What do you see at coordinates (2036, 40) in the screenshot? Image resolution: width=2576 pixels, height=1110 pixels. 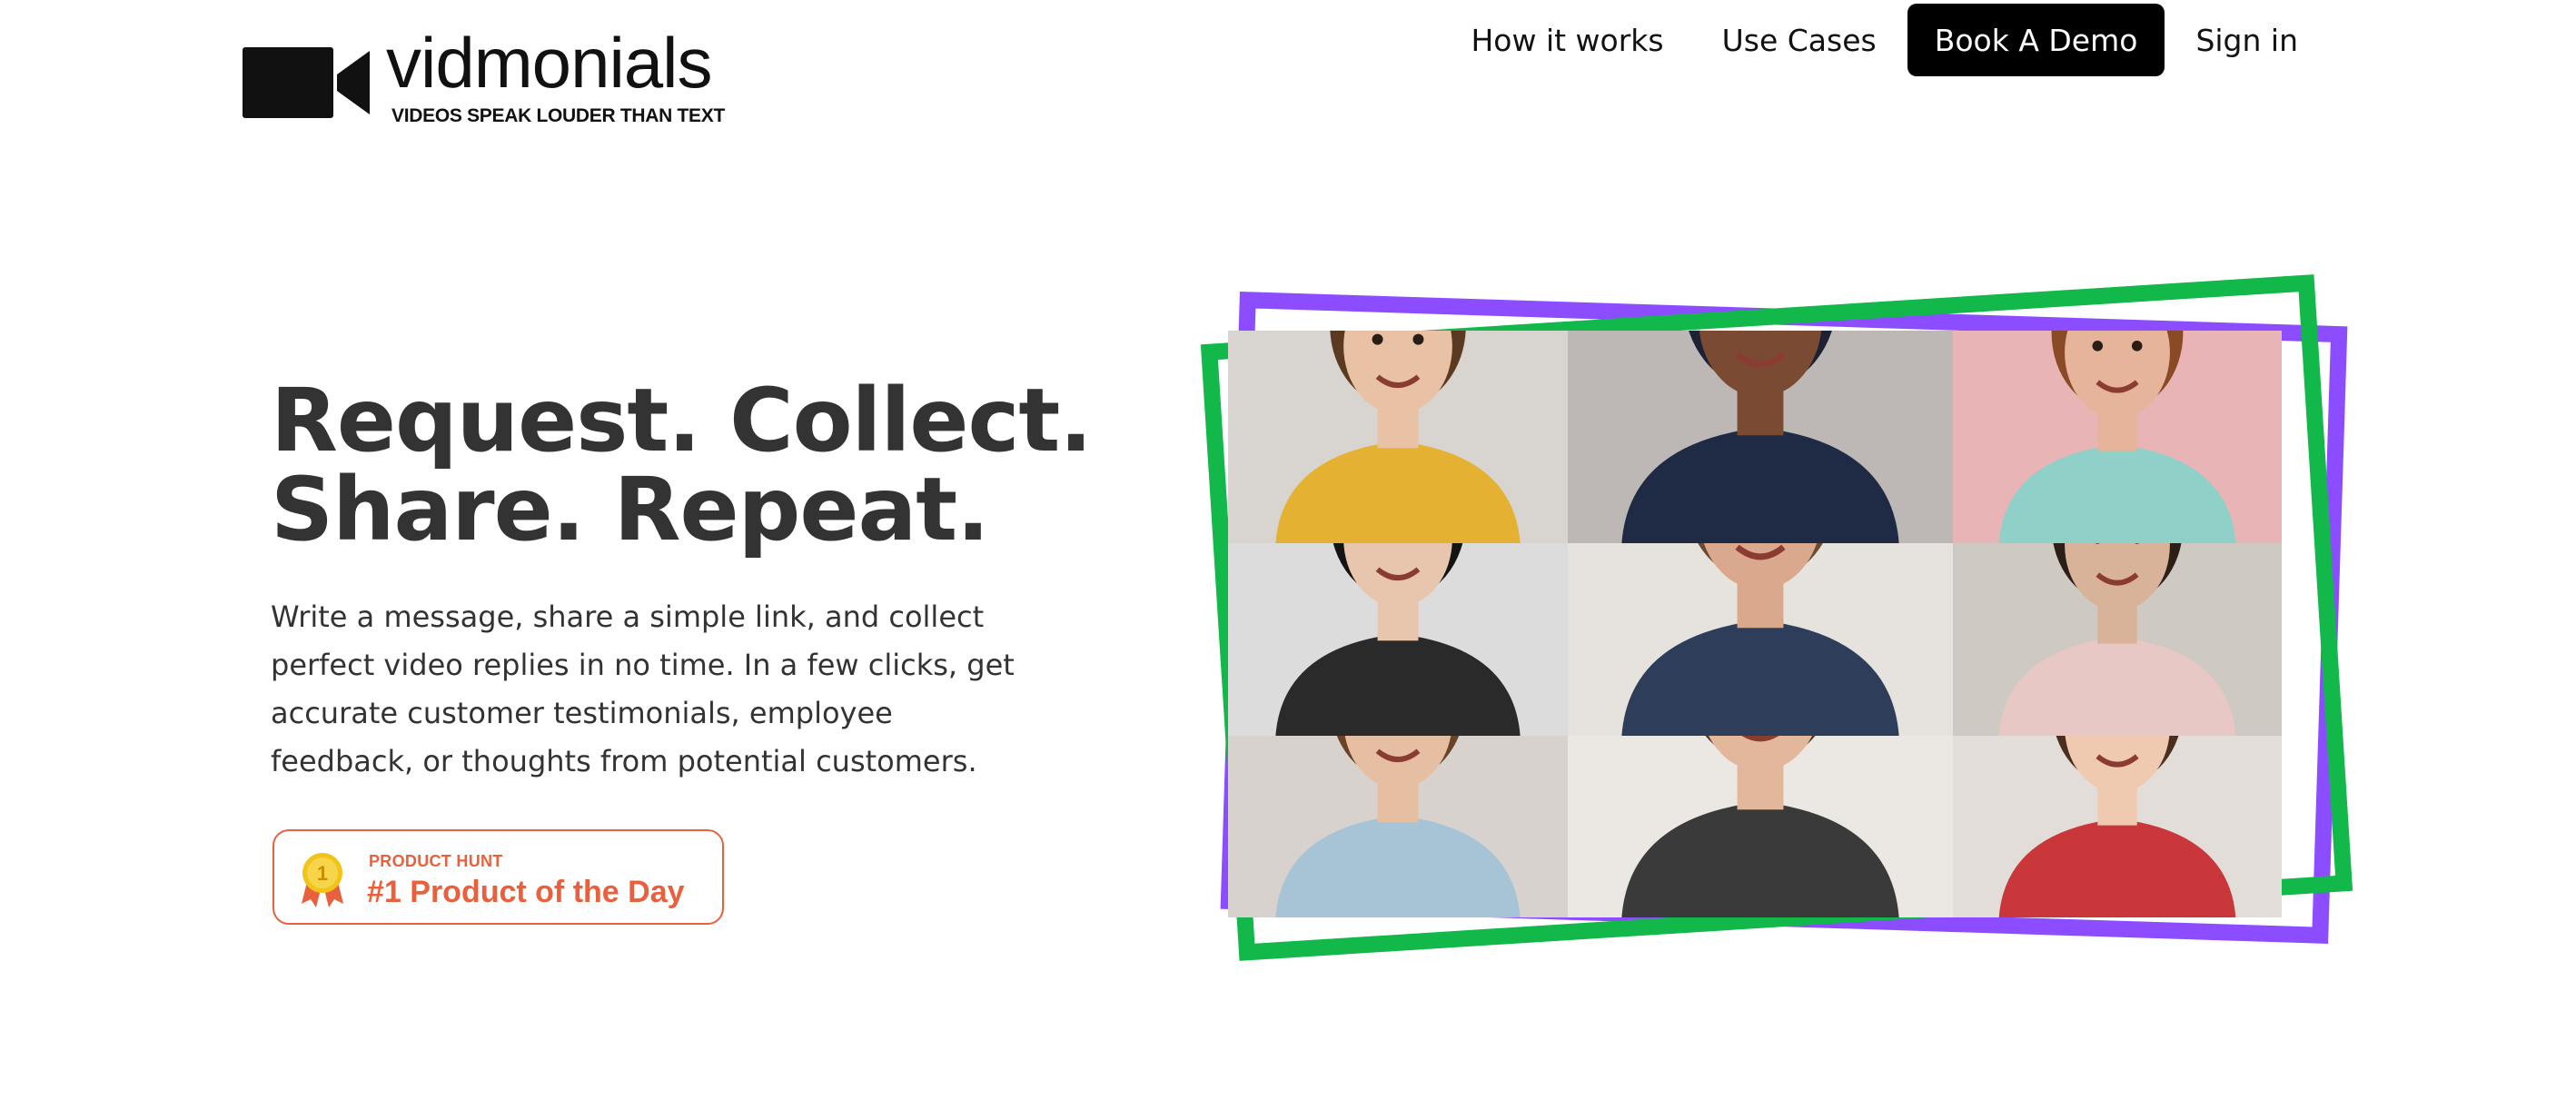 I see `book-demo-button: Book A Demo` at bounding box center [2036, 40].